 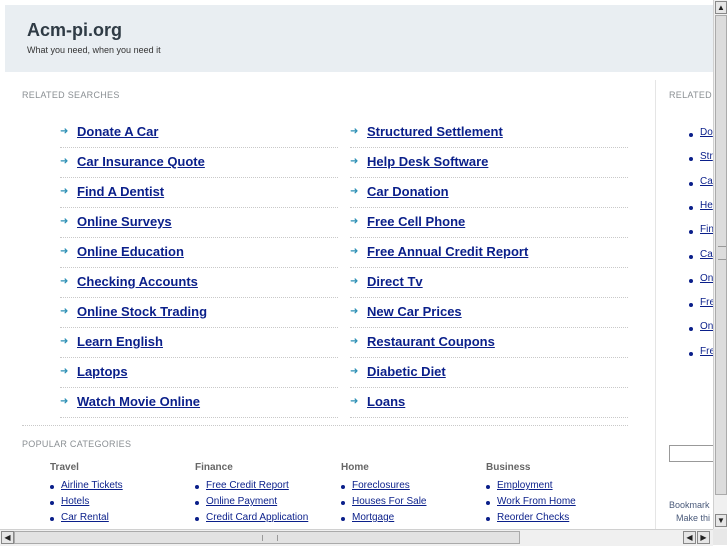 I want to click on related-search-link: Restaurant Coupons, so click(x=431, y=341).